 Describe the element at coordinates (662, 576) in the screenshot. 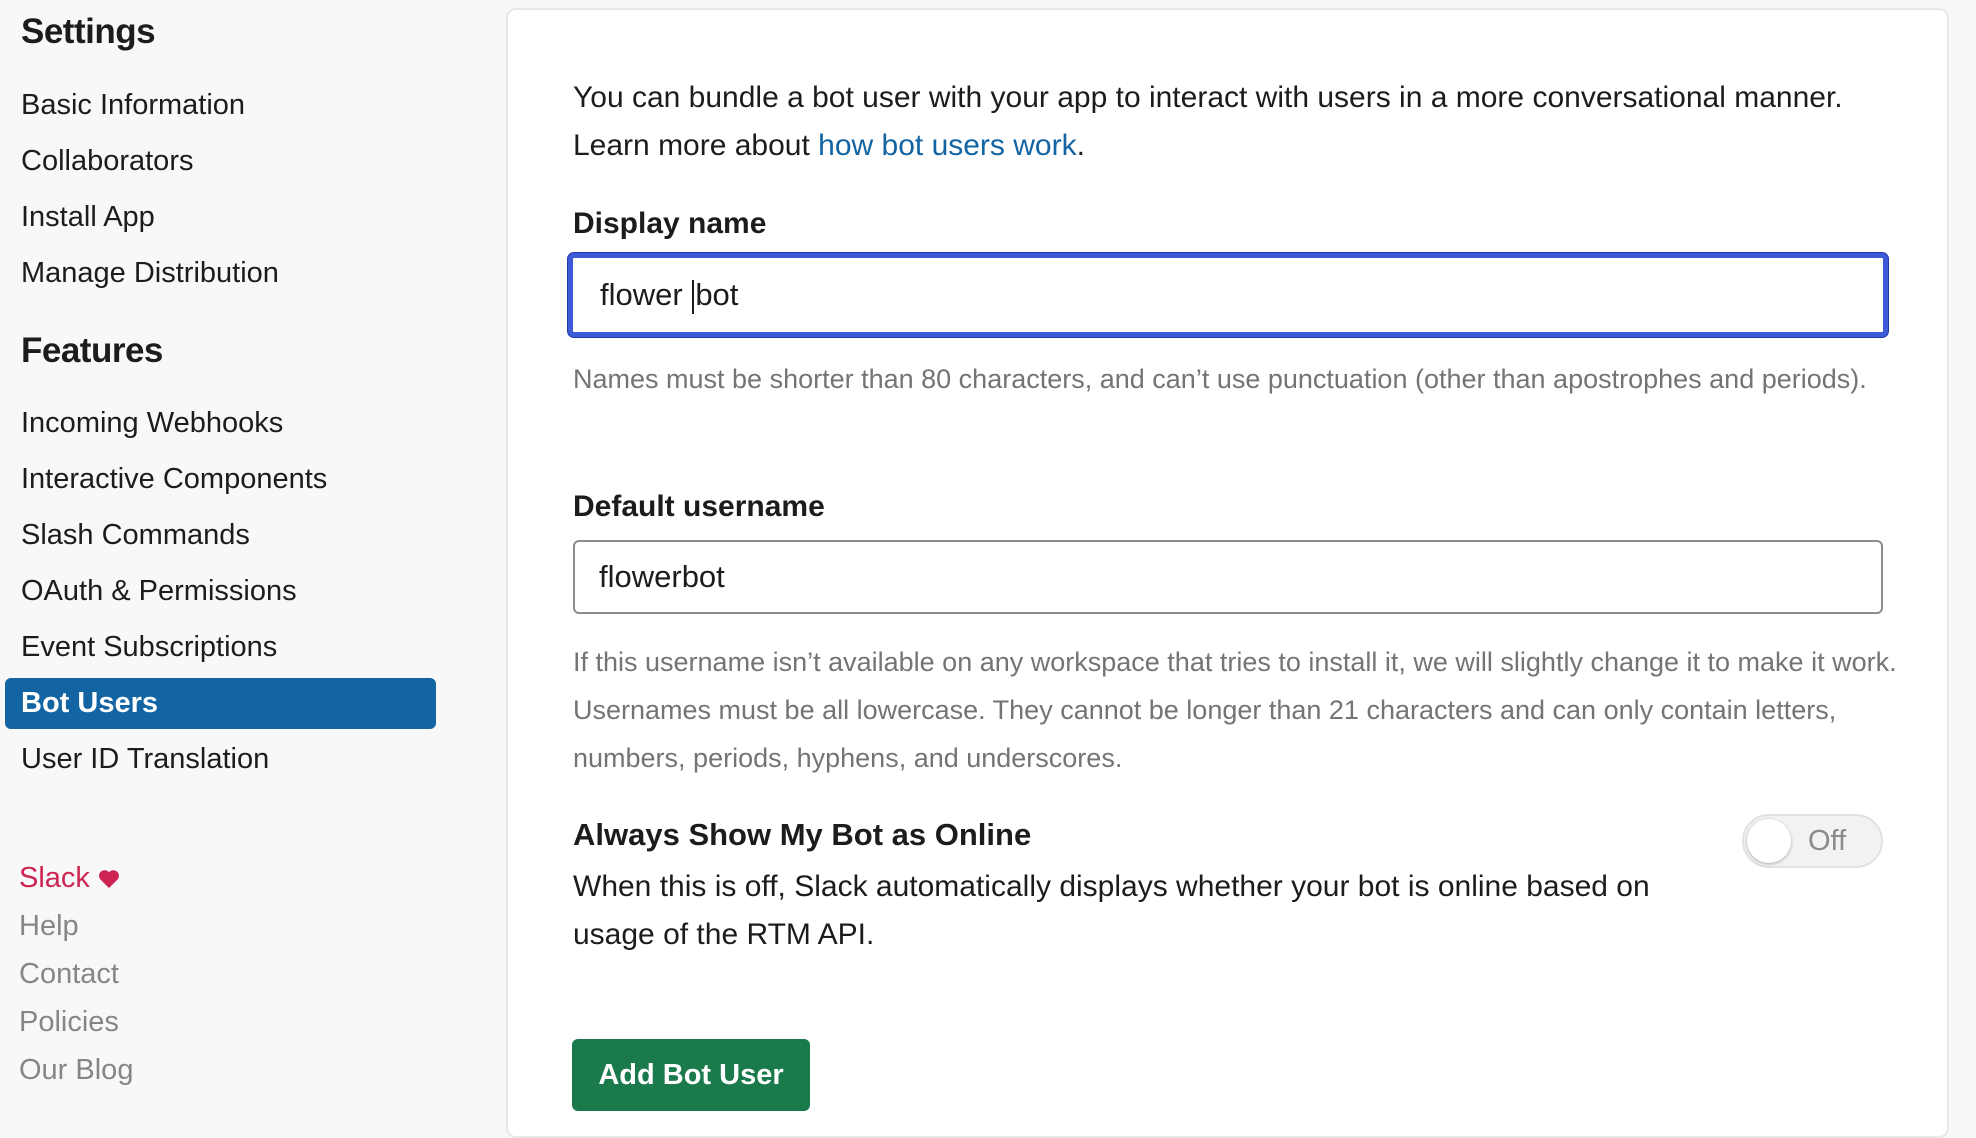

I see `default-username-value: flowerbot` at that location.